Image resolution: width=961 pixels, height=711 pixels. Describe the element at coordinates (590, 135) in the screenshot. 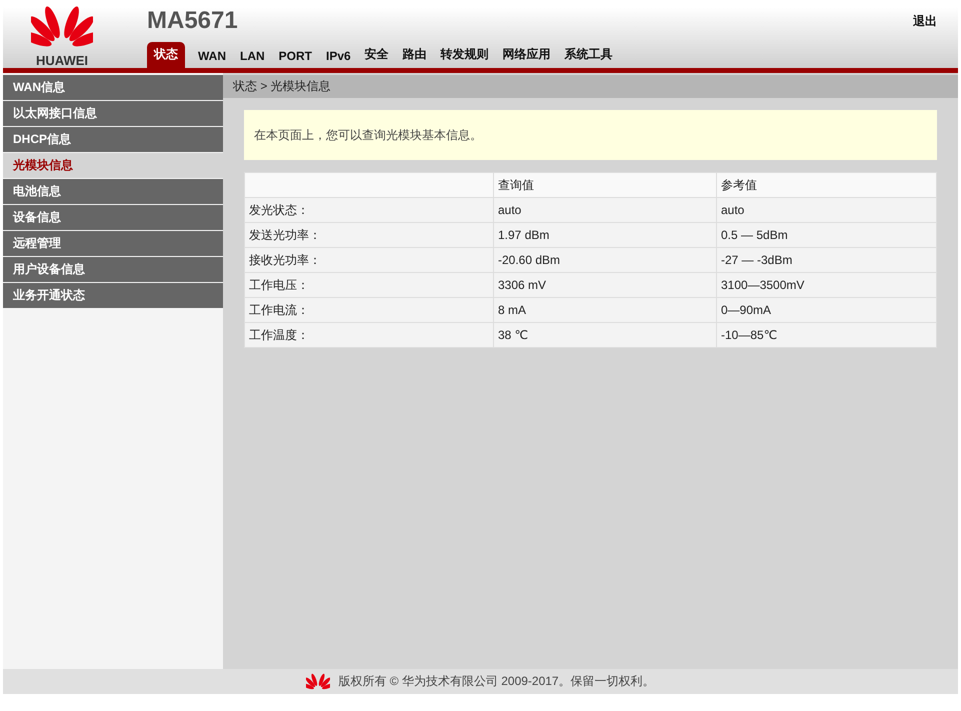

I see `notice-banner: 在本页面上，您可以查询光模块基本信息。` at that location.